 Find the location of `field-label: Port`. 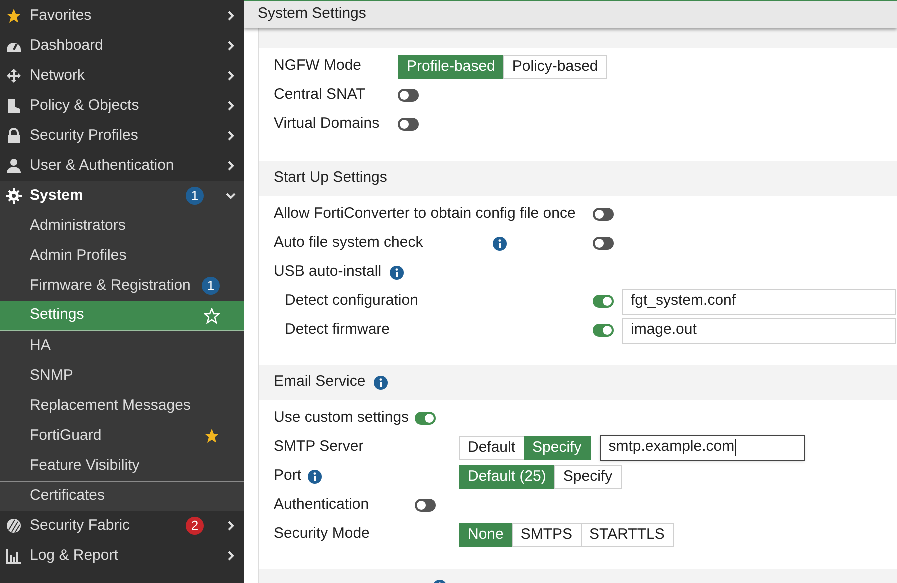

field-label: Port is located at coordinates (288, 476).